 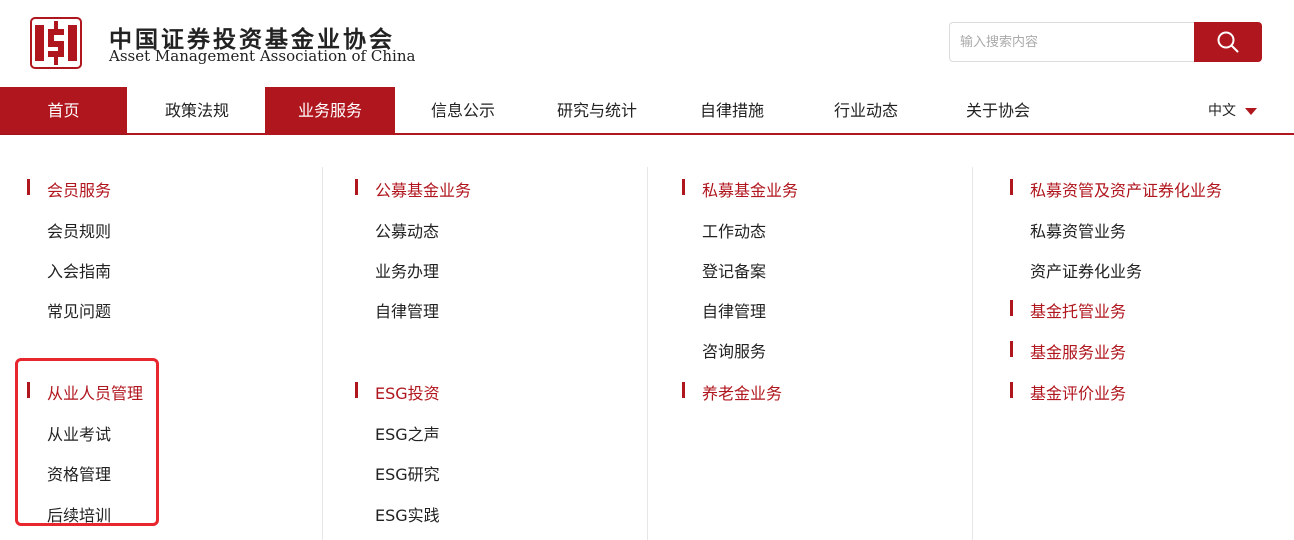 I want to click on menu-link-public-fund-news: 公募动态, so click(x=407, y=230).